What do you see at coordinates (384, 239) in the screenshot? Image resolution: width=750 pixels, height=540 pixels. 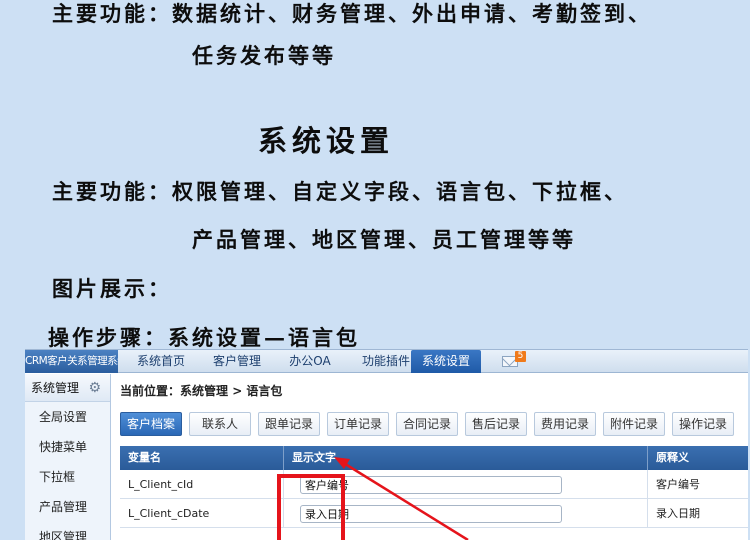 I see `promo-feature-line-4: 产品管理、地区管理、员工管理等等` at bounding box center [384, 239].